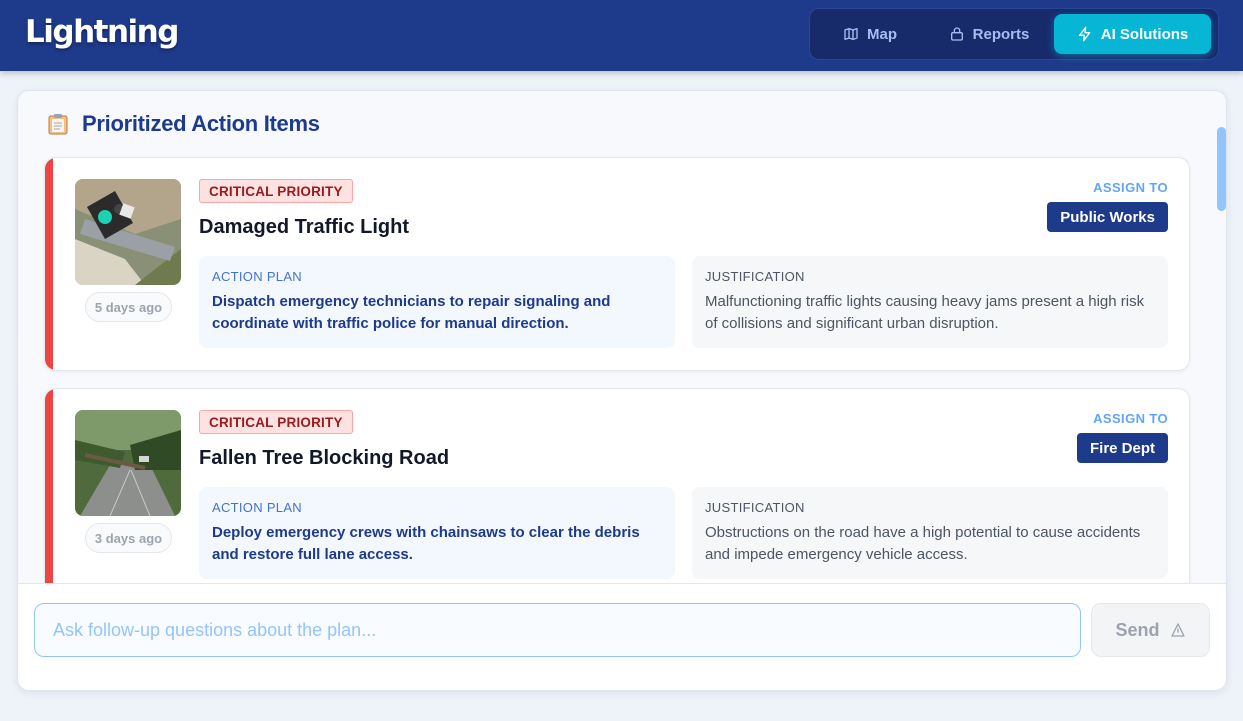 The width and height of the screenshot is (1243, 721). I want to click on chat-bar: Send, so click(622, 636).